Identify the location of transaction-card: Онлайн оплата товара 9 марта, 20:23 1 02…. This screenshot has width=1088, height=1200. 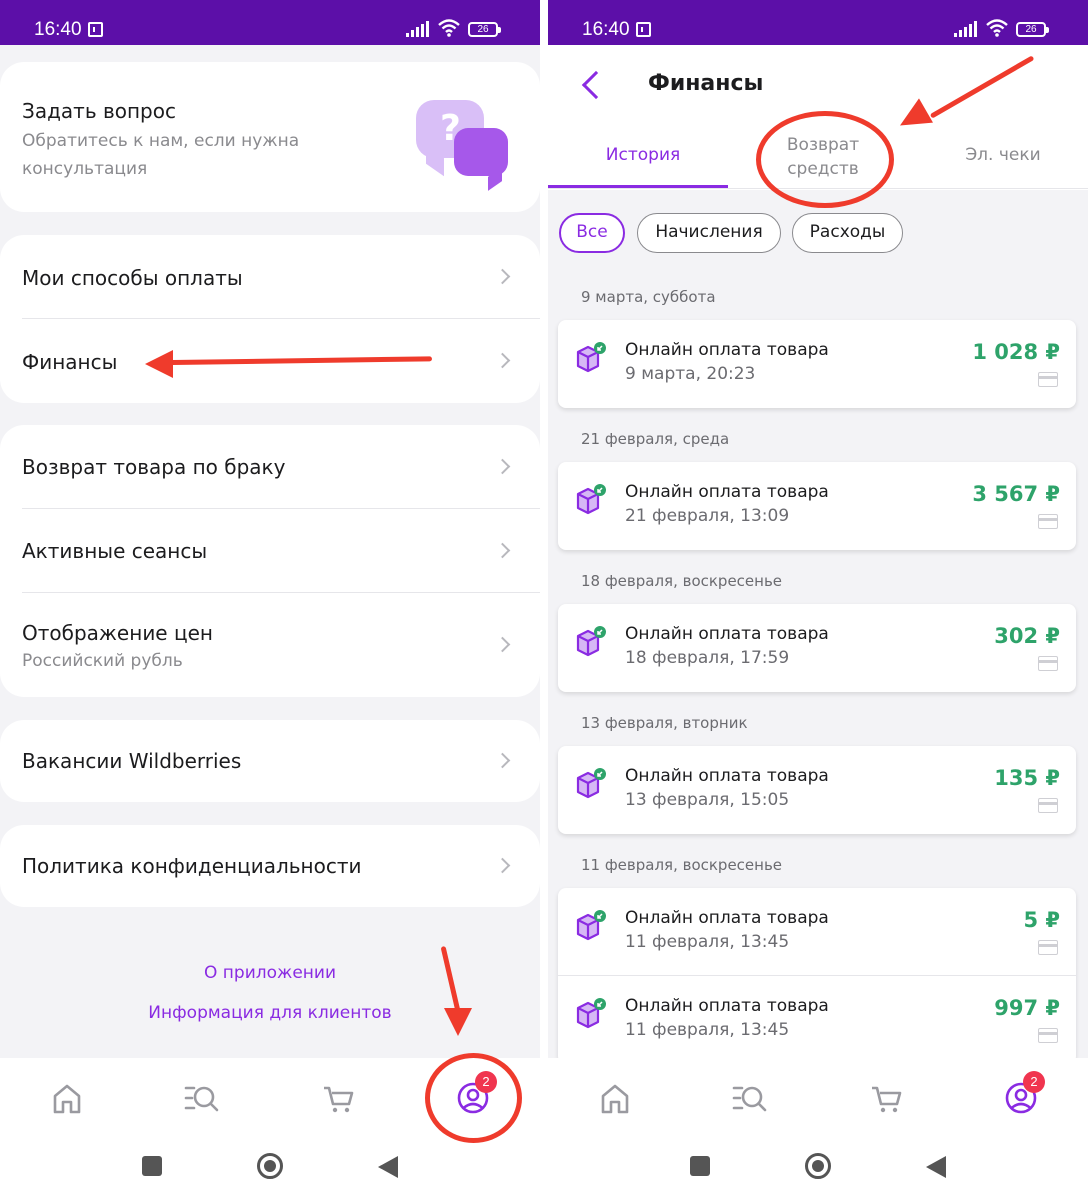
(817, 364).